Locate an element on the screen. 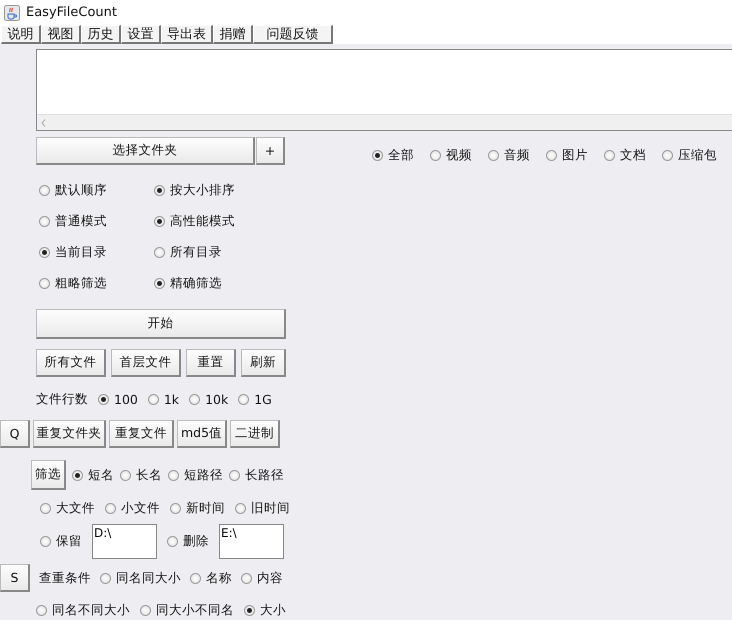  radio-label: 名称 is located at coordinates (219, 578).